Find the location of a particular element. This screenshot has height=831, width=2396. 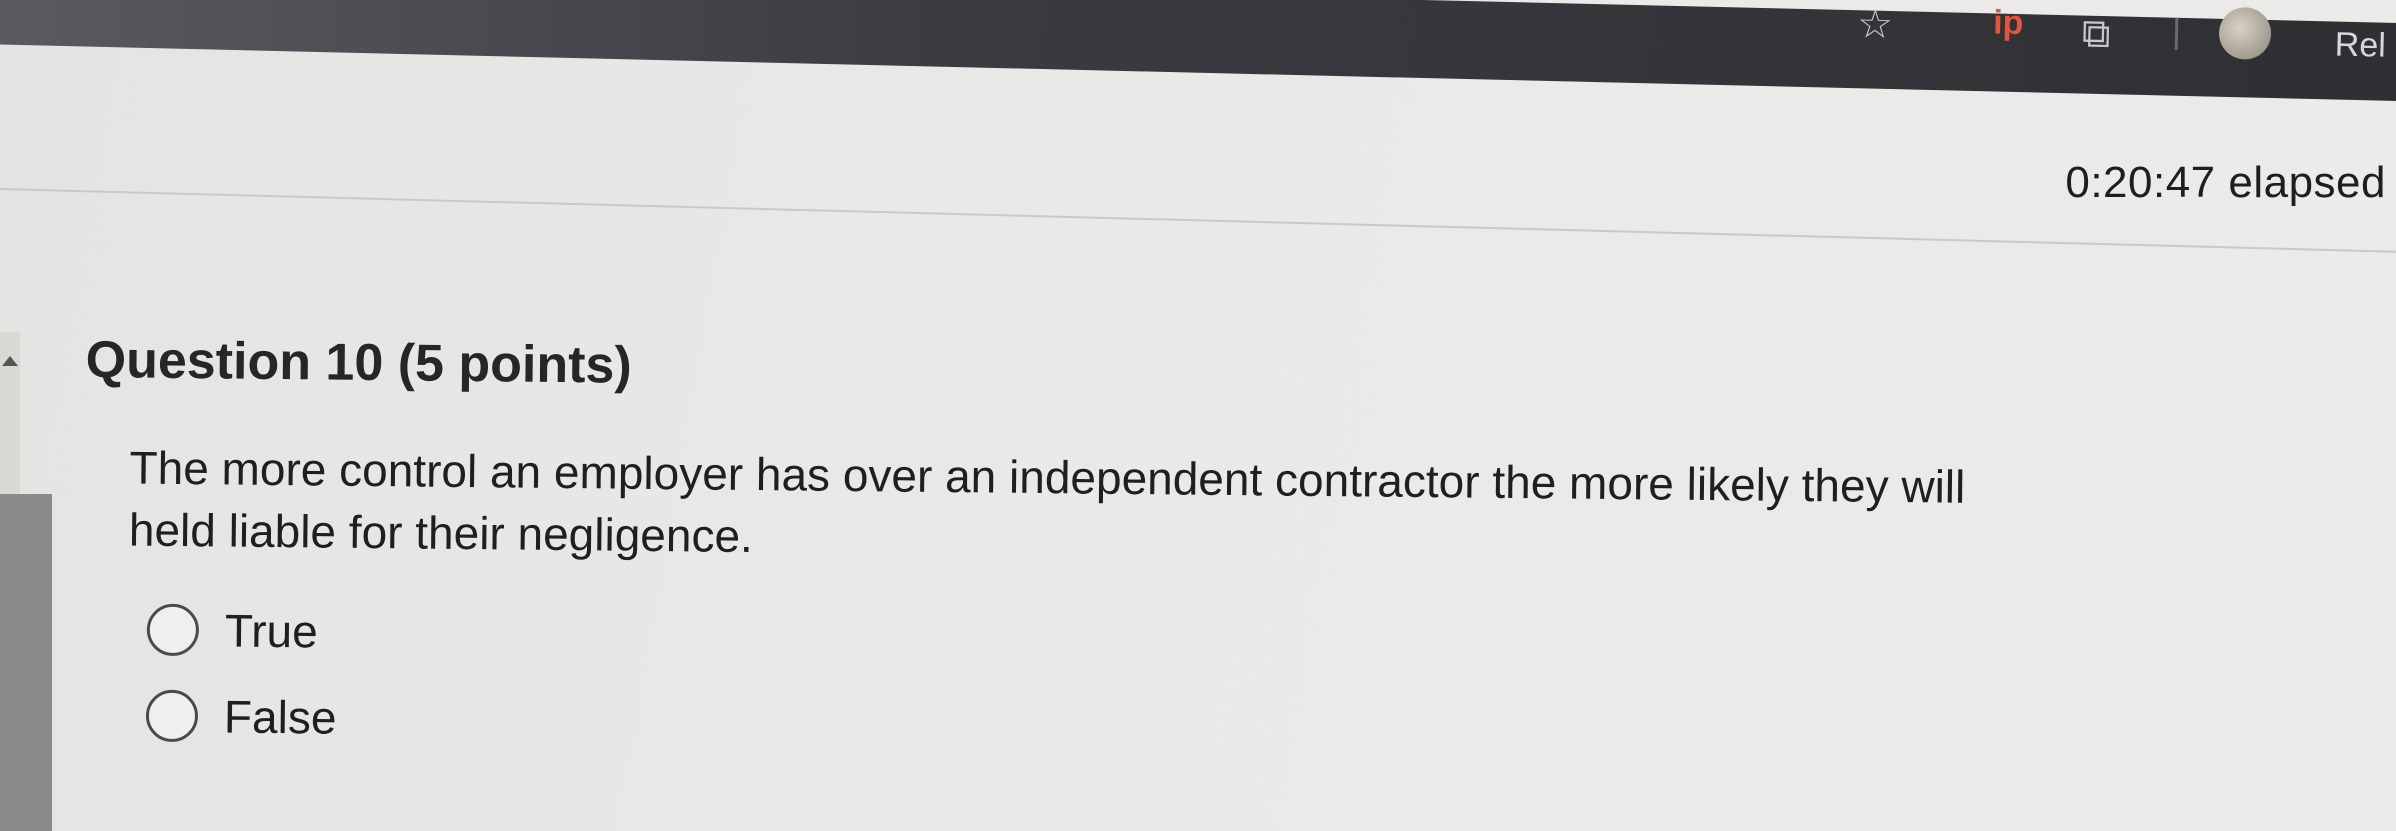

radio-true is located at coordinates (173, 630).